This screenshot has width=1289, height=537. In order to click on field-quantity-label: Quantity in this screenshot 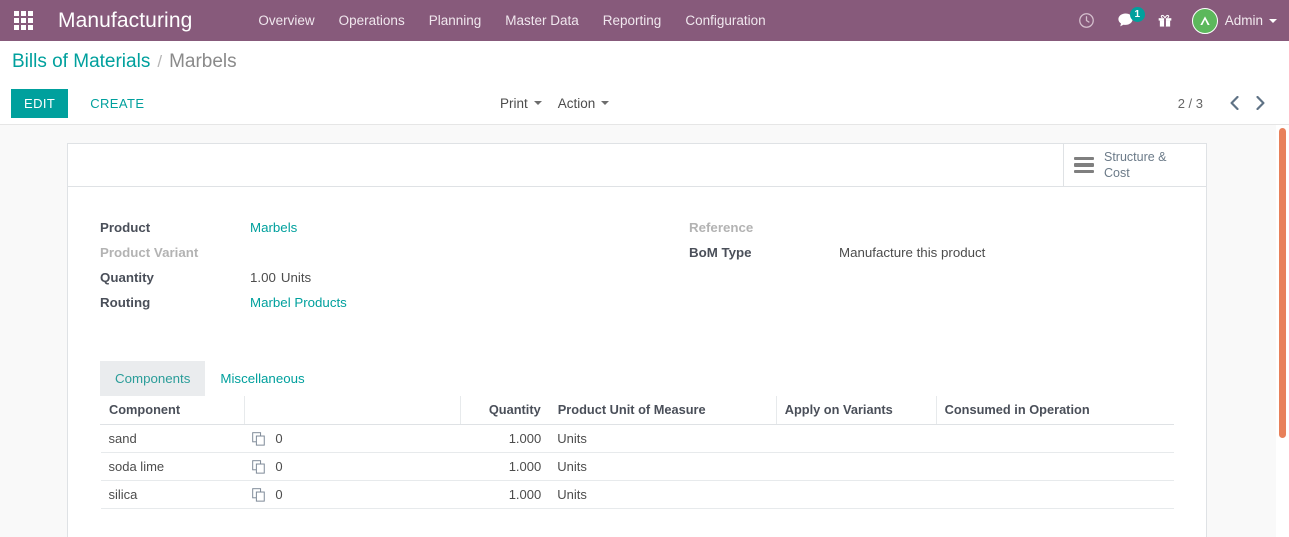, I will do `click(127, 277)`.